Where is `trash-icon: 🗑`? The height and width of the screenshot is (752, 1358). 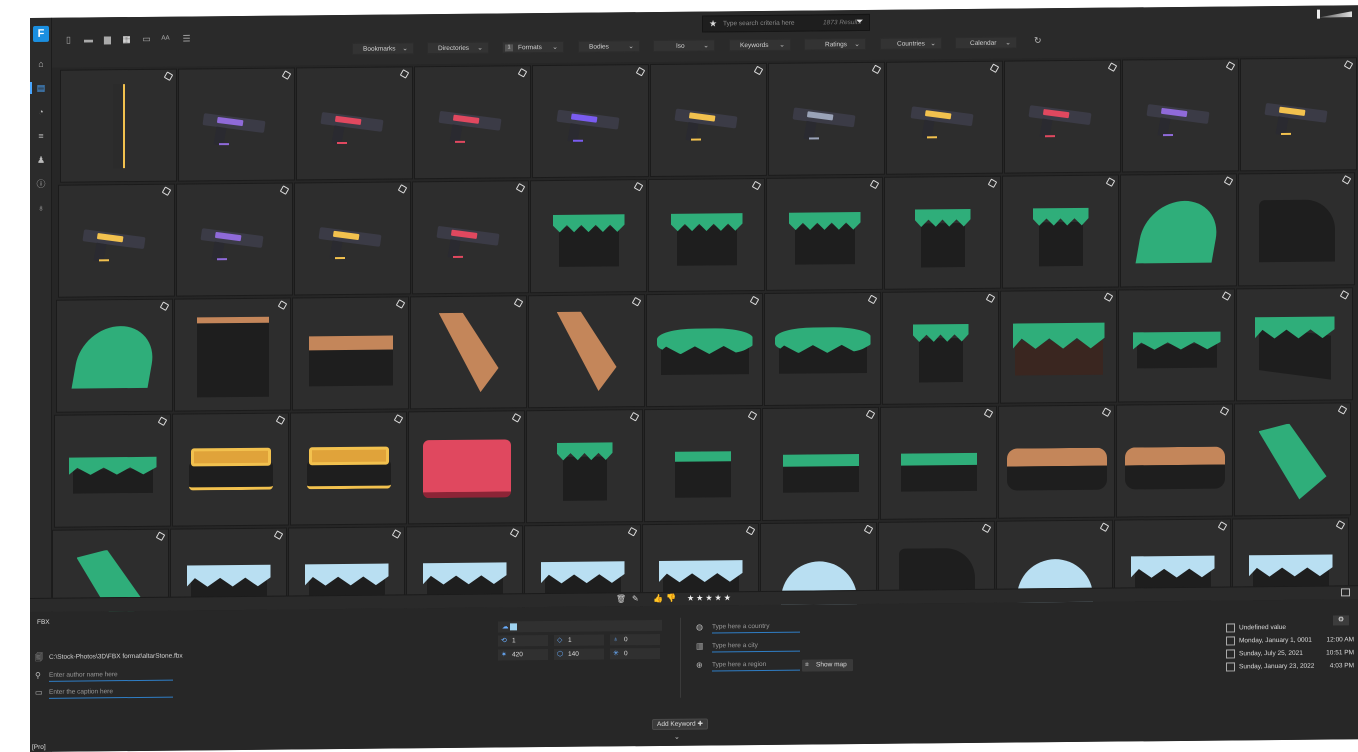
trash-icon: 🗑 is located at coordinates (621, 598).